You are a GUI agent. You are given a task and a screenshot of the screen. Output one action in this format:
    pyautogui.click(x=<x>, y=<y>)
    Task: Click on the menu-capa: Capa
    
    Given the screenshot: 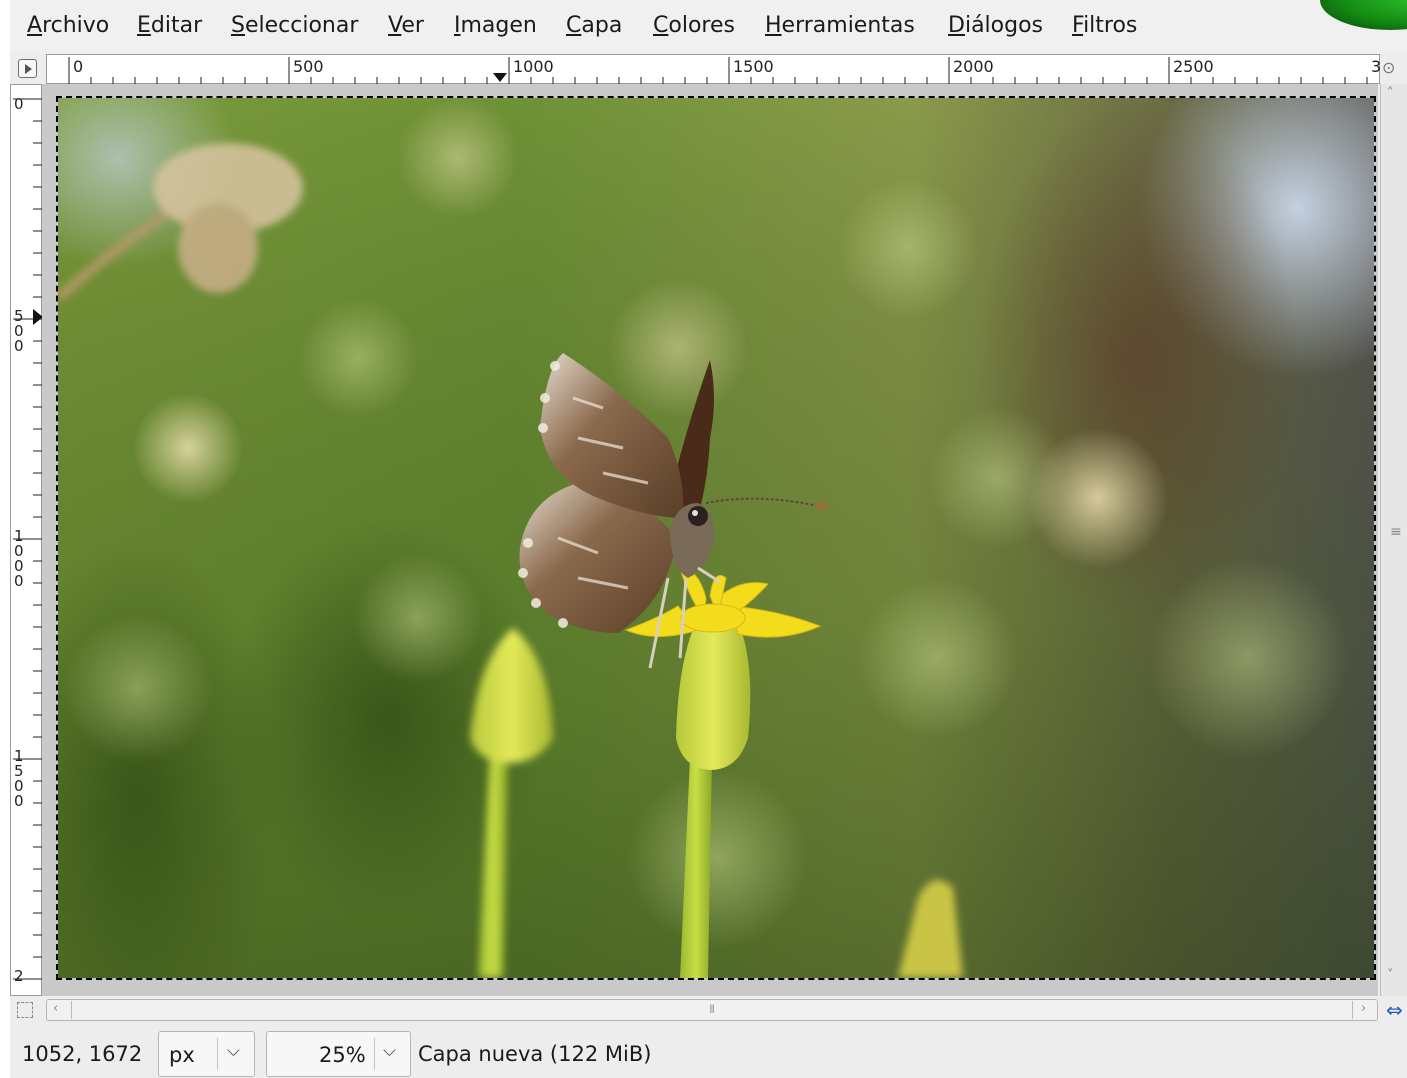 What is the action you would take?
    pyautogui.click(x=594, y=25)
    